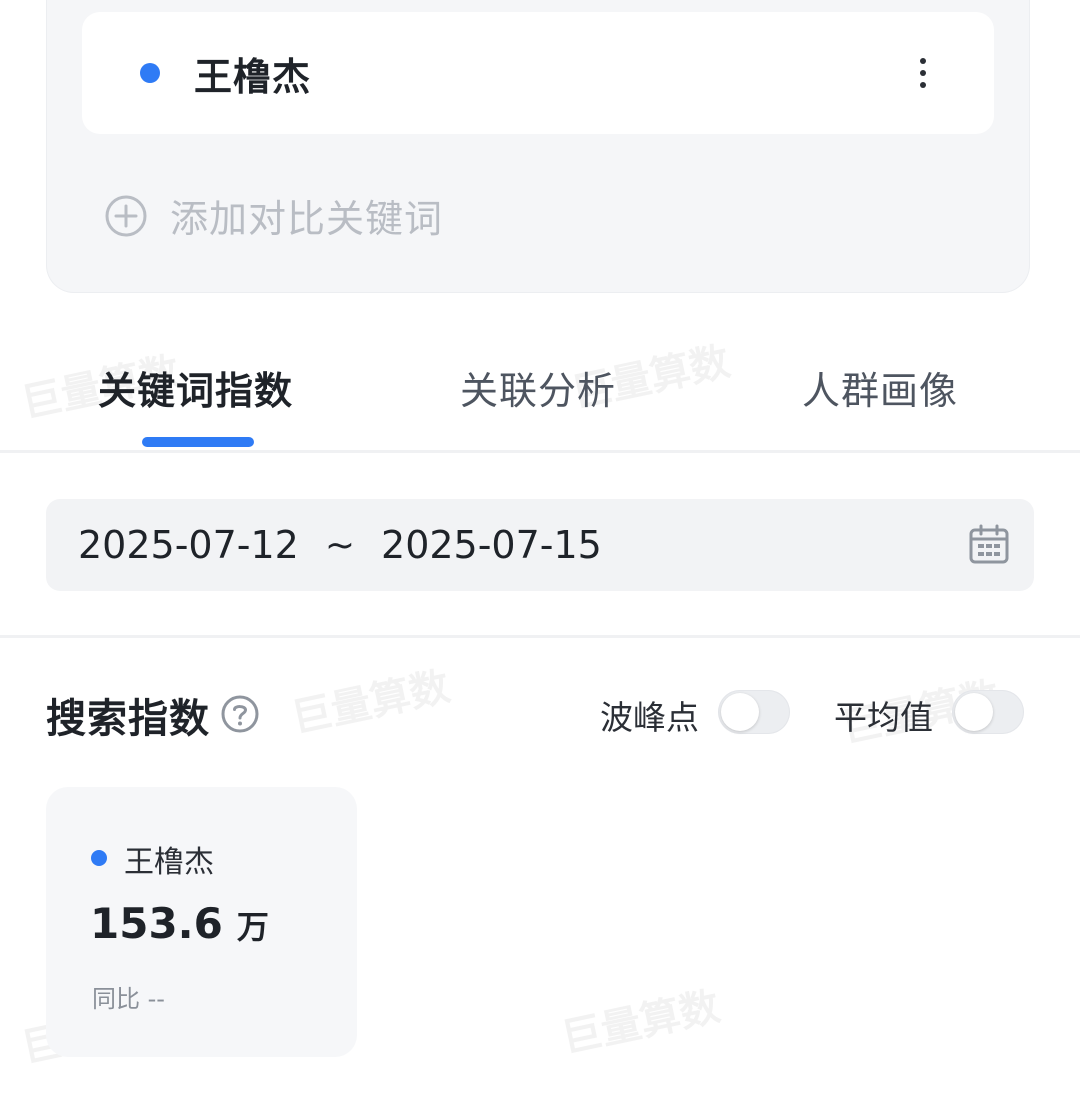  Describe the element at coordinates (883, 717) in the screenshot. I see `average-label: 平均值` at that location.